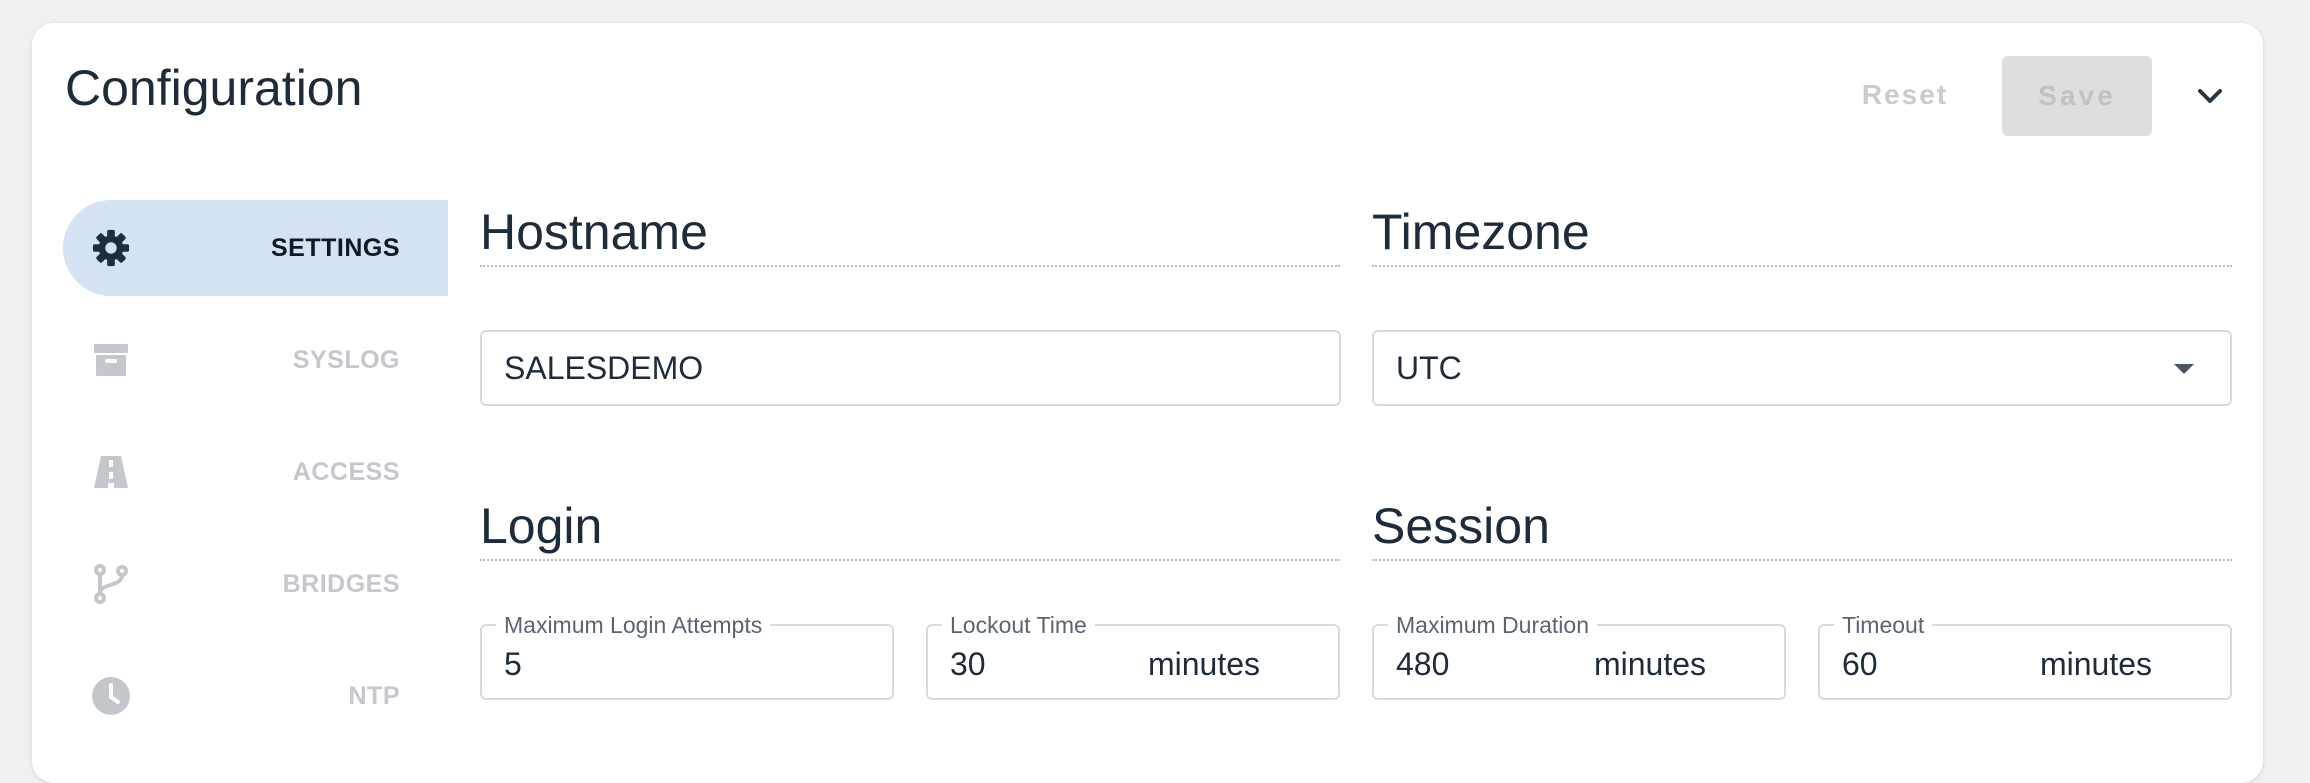 The height and width of the screenshot is (783, 2310). What do you see at coordinates (111, 472) in the screenshot?
I see `road-icon` at bounding box center [111, 472].